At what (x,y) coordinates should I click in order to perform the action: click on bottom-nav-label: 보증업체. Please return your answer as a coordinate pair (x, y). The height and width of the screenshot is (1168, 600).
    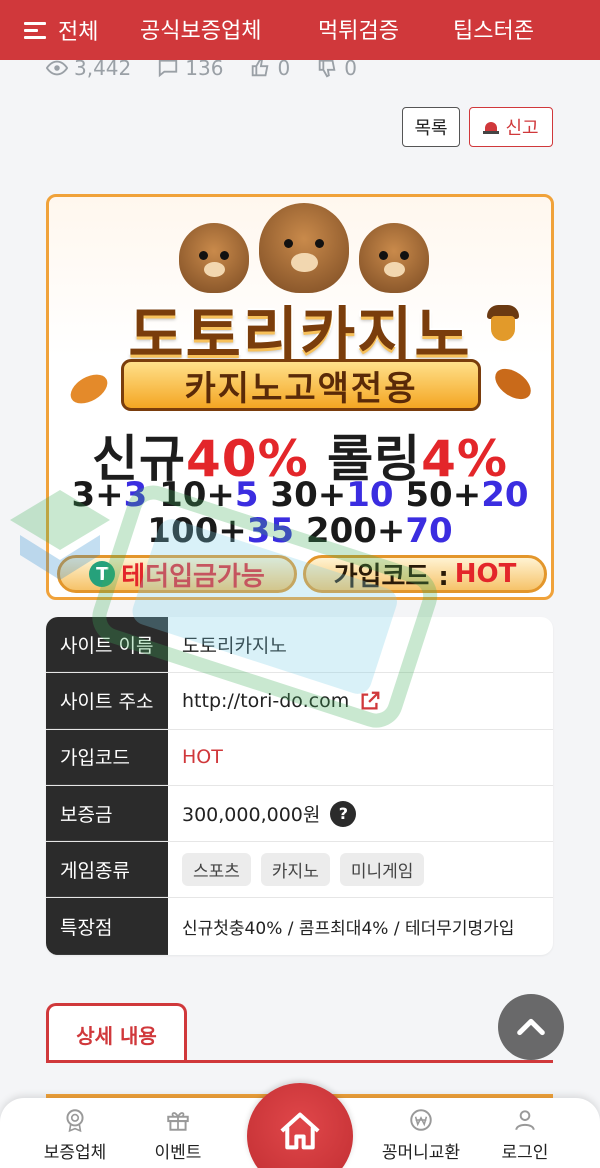
    Looking at the image, I should click on (75, 1153).